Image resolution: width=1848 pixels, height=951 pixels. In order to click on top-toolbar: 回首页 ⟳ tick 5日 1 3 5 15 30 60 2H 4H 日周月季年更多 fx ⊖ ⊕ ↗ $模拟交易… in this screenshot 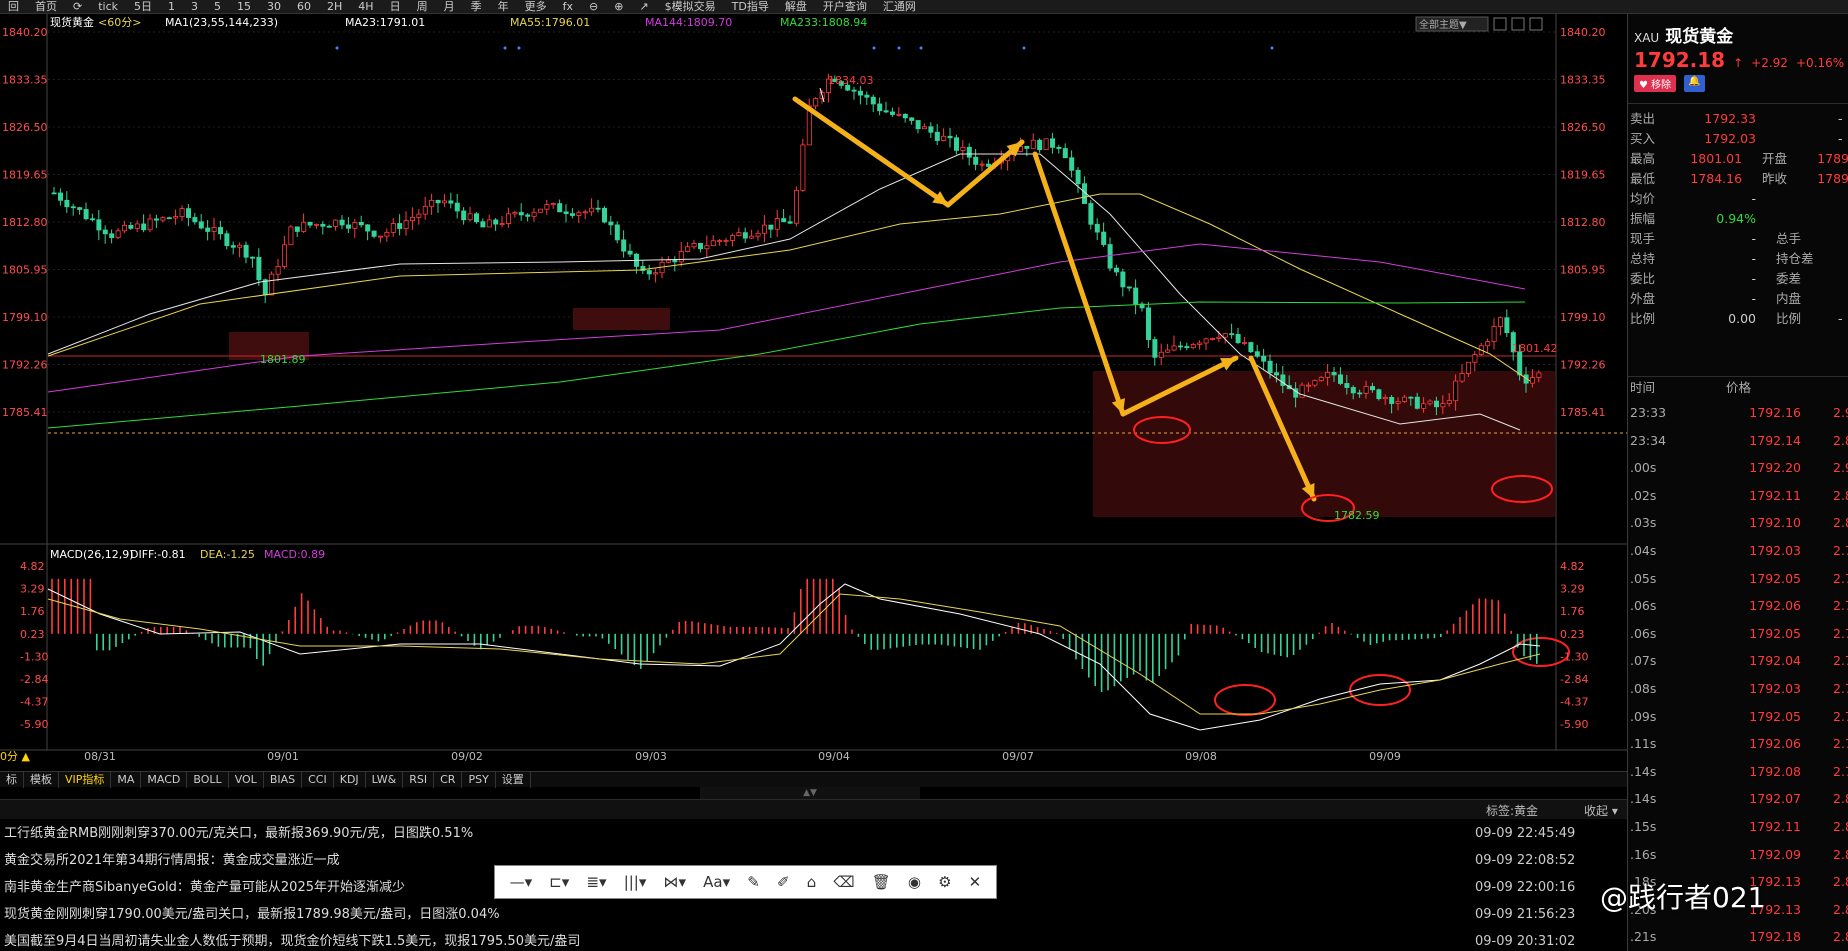, I will do `click(924, 7)`.